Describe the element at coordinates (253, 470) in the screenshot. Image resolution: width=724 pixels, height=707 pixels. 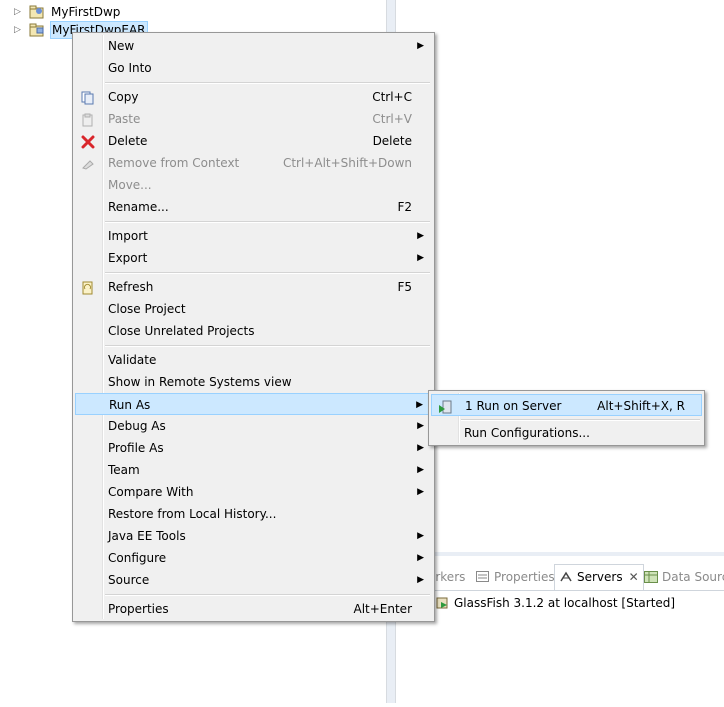
I see `menu-item-team: Team ▶` at that location.